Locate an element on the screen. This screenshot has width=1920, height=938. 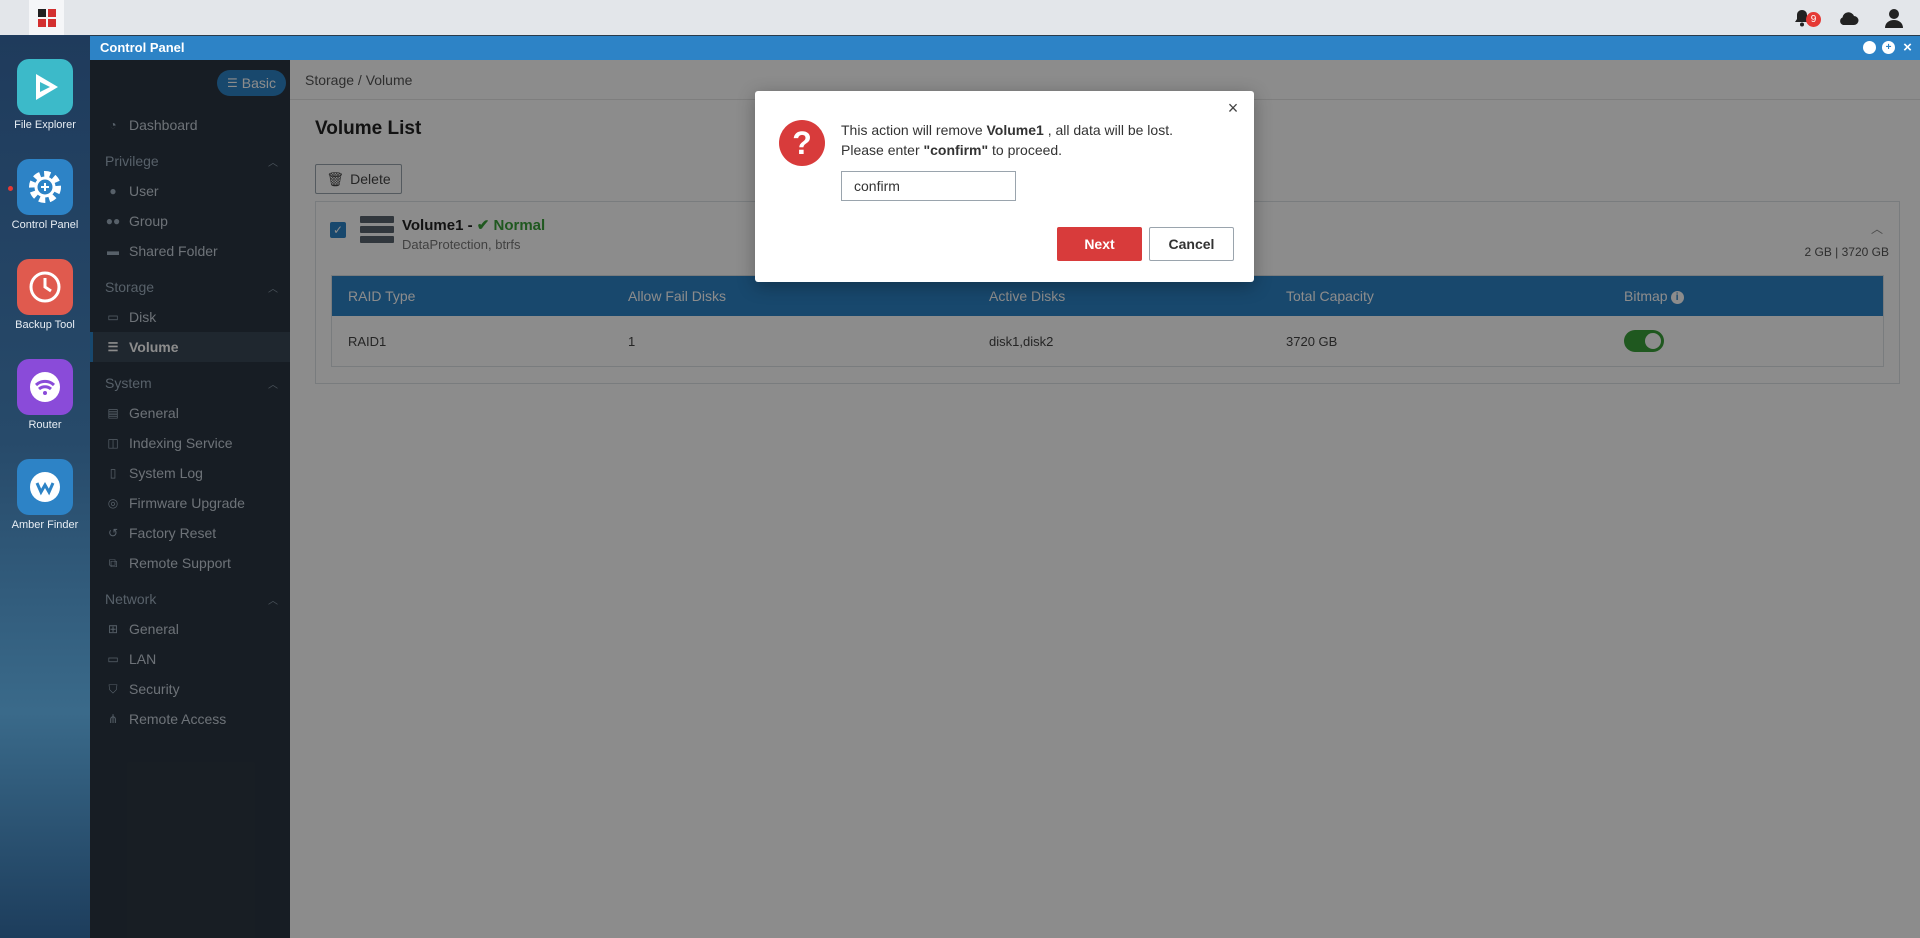
close-window-button: × is located at coordinates (1907, 47).